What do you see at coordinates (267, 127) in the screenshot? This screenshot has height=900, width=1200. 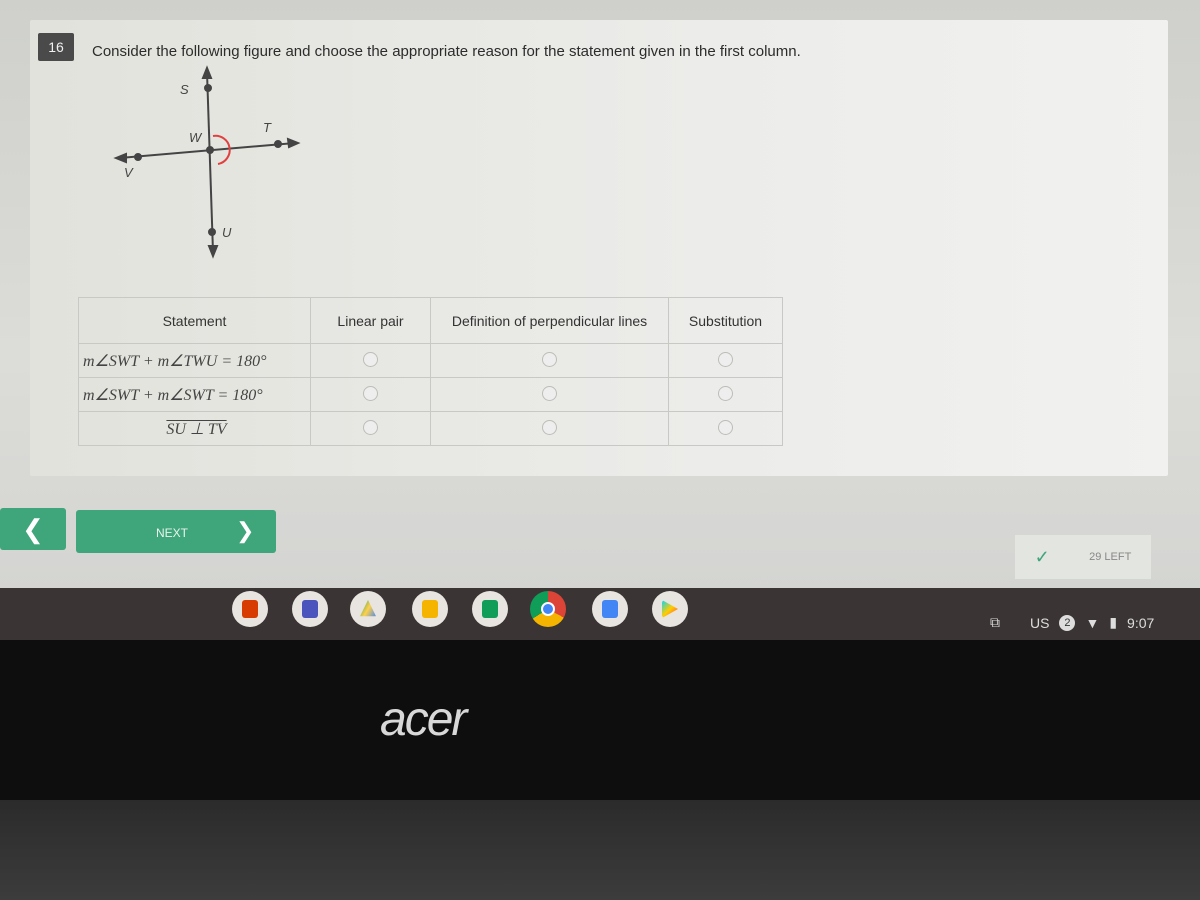 I see `label-t: T` at bounding box center [267, 127].